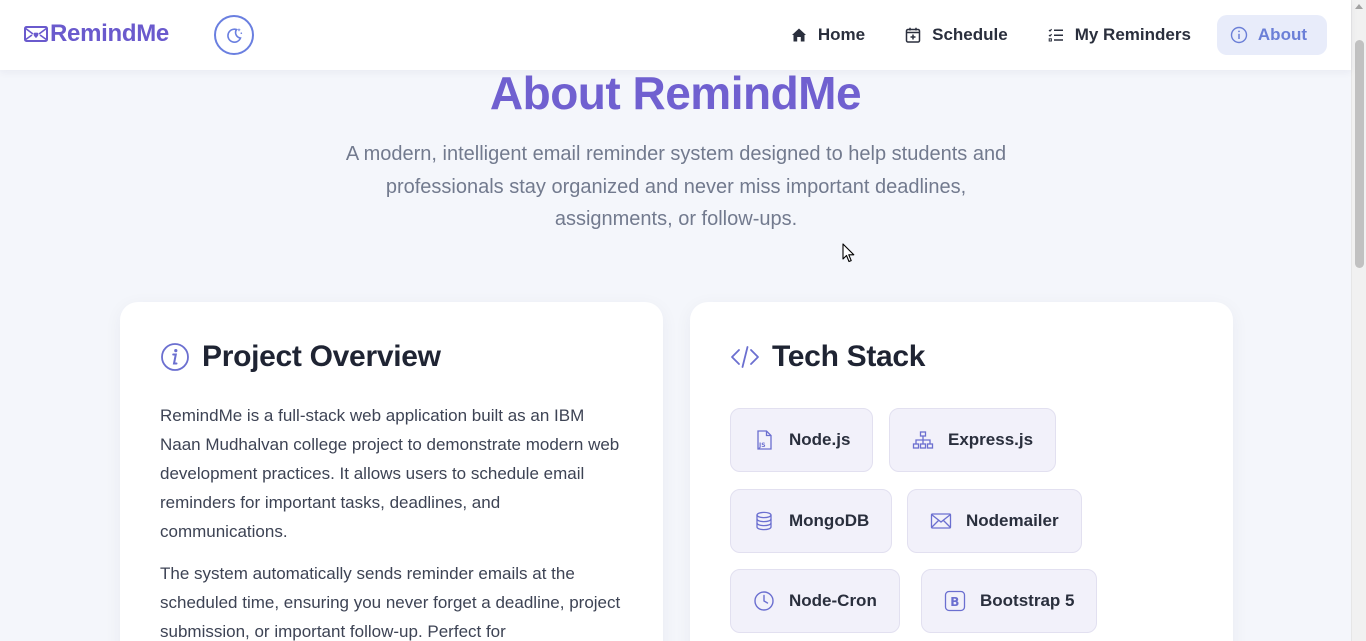 The width and height of the screenshot is (1366, 641). I want to click on nav-schedule-label: Schedule, so click(970, 34).